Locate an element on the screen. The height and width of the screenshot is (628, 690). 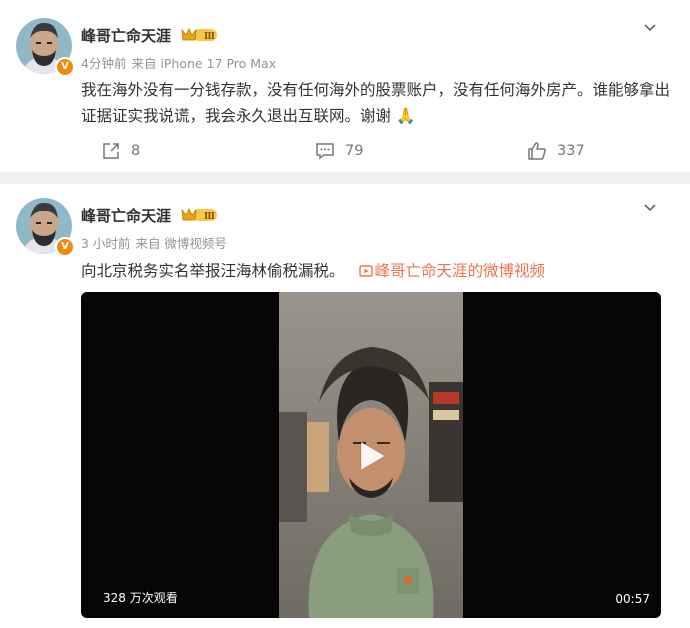
video-link: 峰哥亡命天涯的微博视频 is located at coordinates (452, 271).